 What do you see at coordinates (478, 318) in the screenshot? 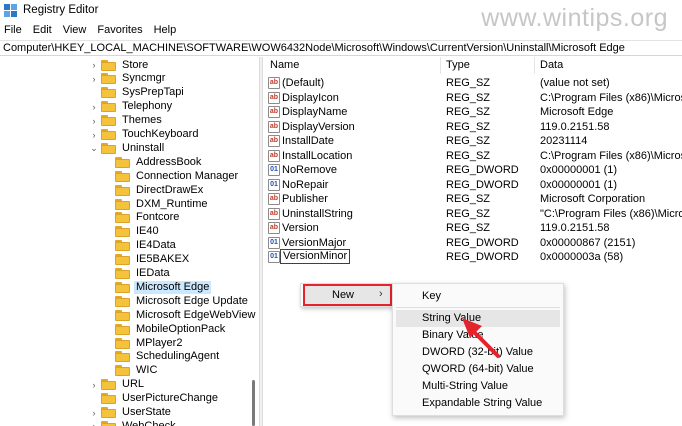
I see `submenu-item-string-value: String Value` at bounding box center [478, 318].